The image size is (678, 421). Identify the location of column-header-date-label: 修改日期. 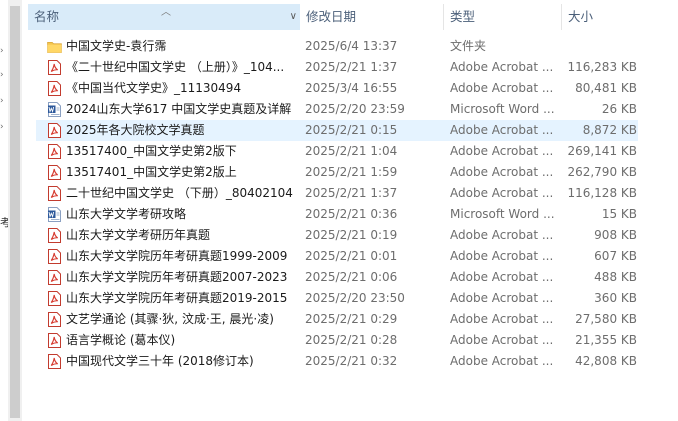
(331, 16).